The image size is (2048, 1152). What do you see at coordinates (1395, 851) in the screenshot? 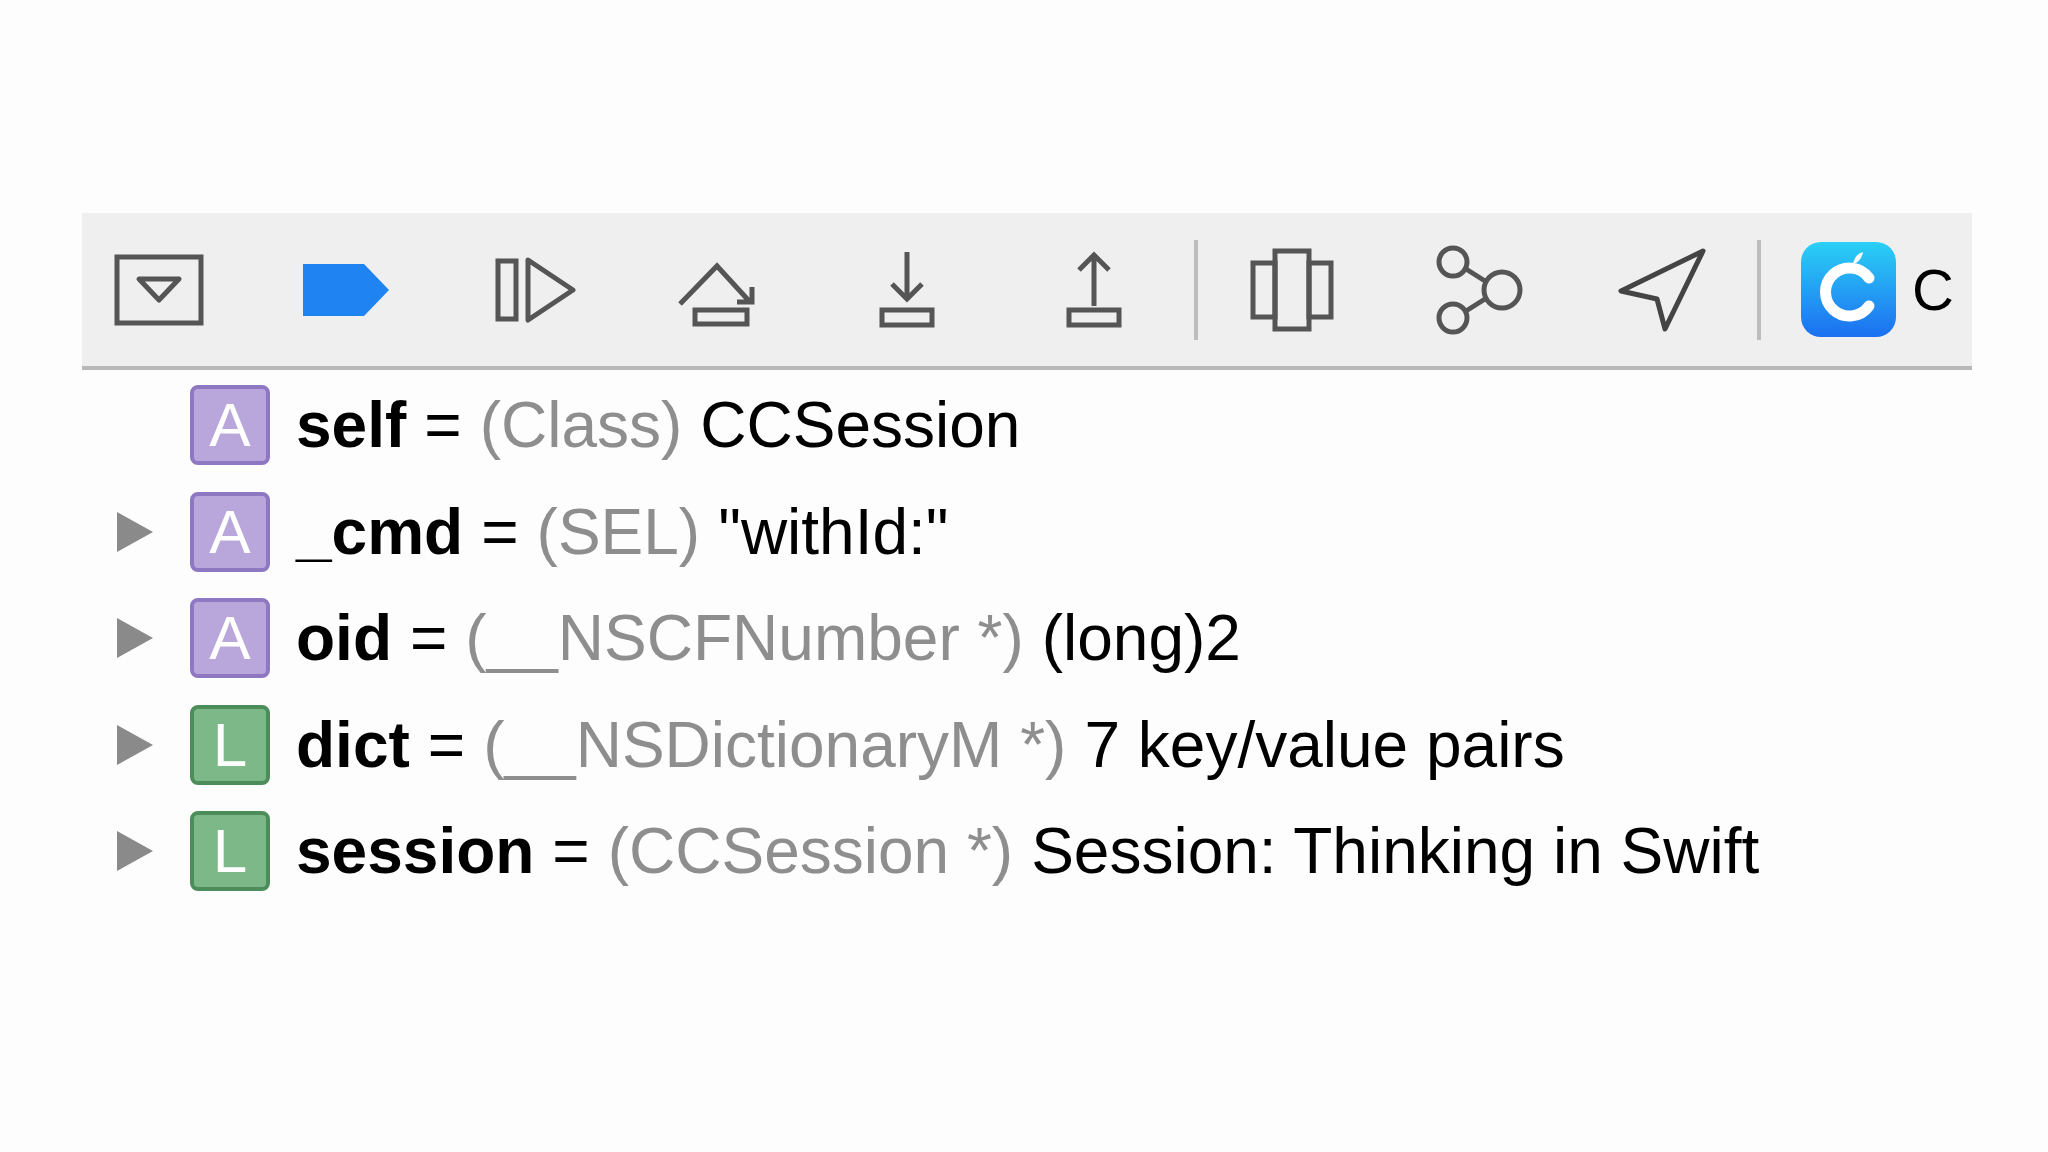
I see `variable-value: Session: Thinking in Swift` at bounding box center [1395, 851].